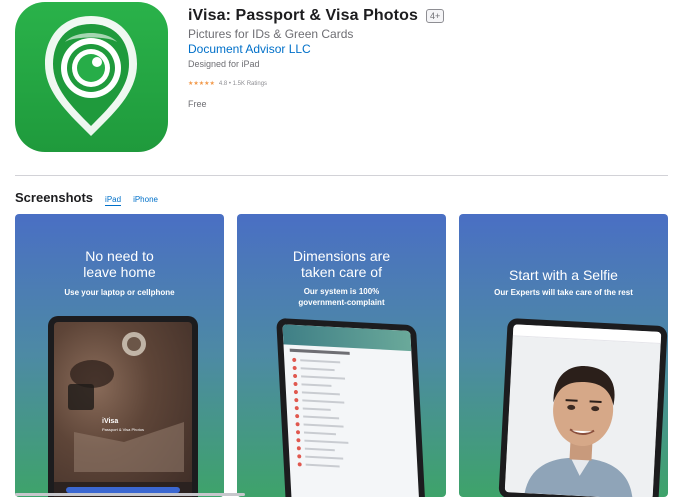 The height and width of the screenshot is (497, 675). What do you see at coordinates (319, 408) in the screenshot?
I see `country-list-illustration` at bounding box center [319, 408].